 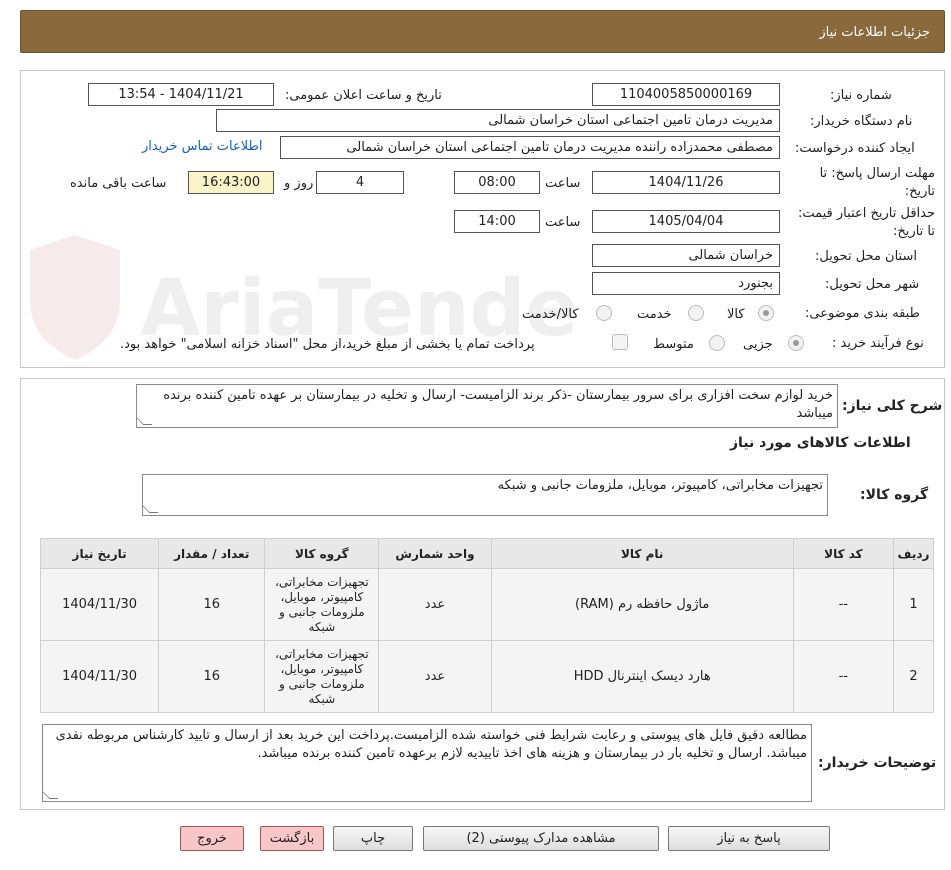 What do you see at coordinates (913, 676) in the screenshot?
I see `cell-row-number: 2` at bounding box center [913, 676].